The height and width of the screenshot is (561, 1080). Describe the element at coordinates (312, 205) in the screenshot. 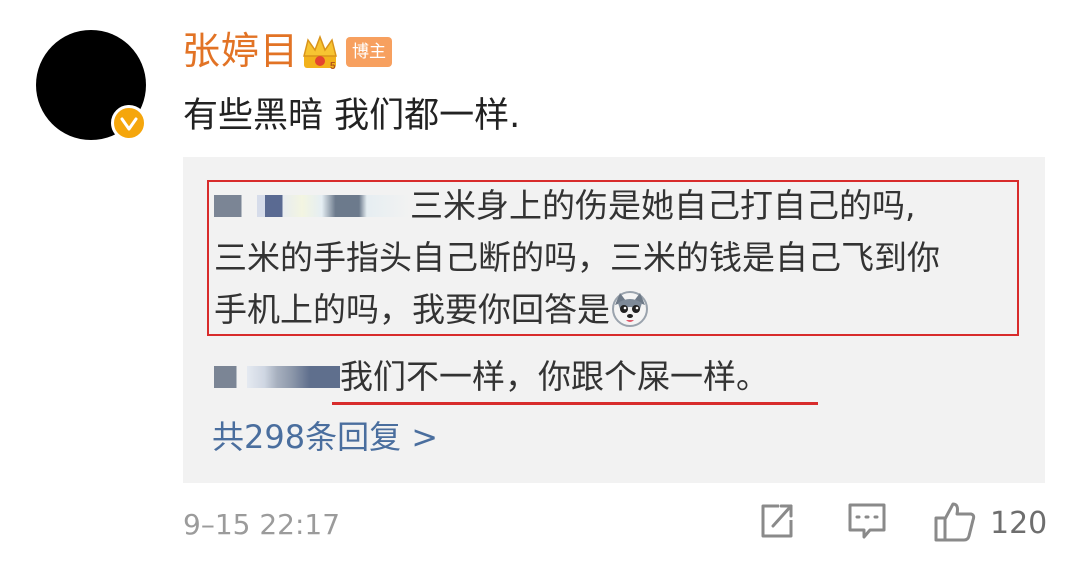

I see `blurred-username` at that location.